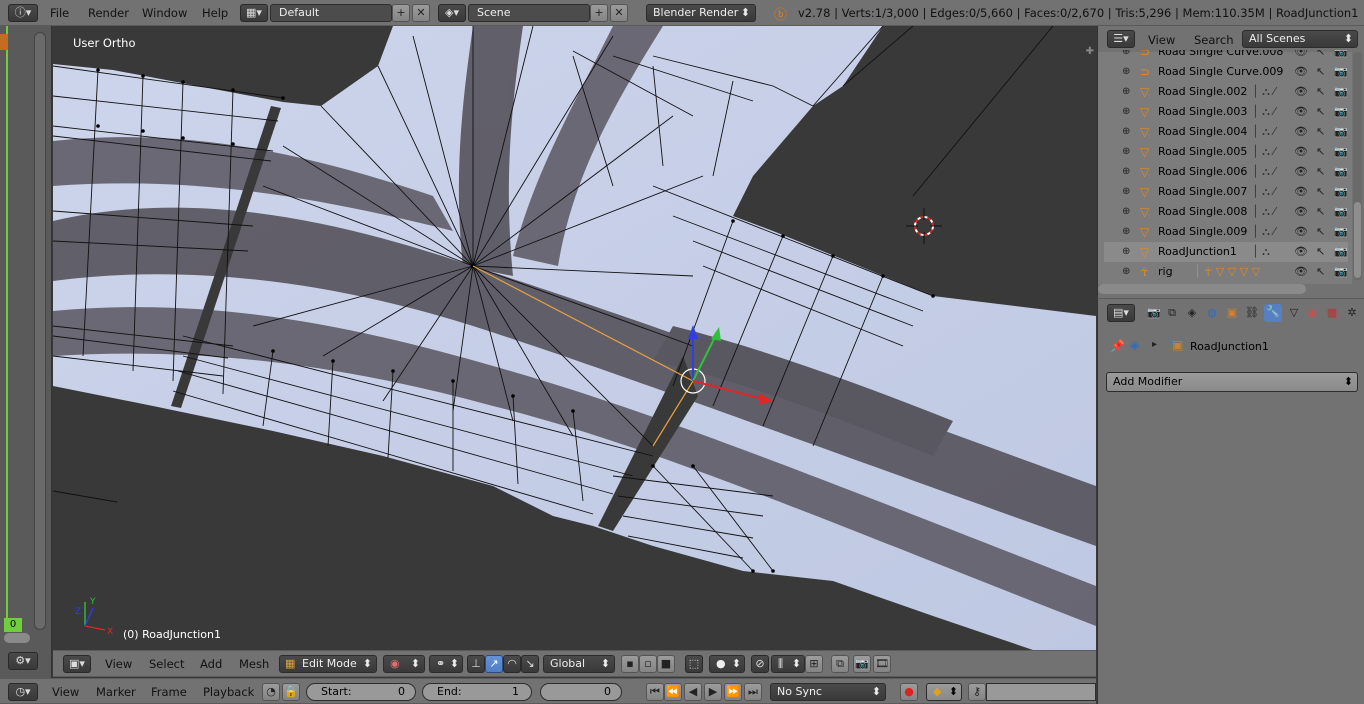  Describe the element at coordinates (118, 664) in the screenshot. I see `menu-view: View` at that location.